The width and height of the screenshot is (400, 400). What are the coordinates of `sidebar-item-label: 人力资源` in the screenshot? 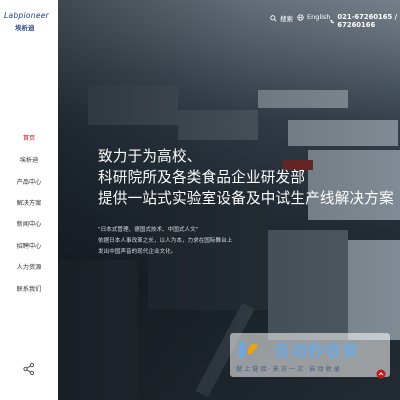 It's located at (29, 267).